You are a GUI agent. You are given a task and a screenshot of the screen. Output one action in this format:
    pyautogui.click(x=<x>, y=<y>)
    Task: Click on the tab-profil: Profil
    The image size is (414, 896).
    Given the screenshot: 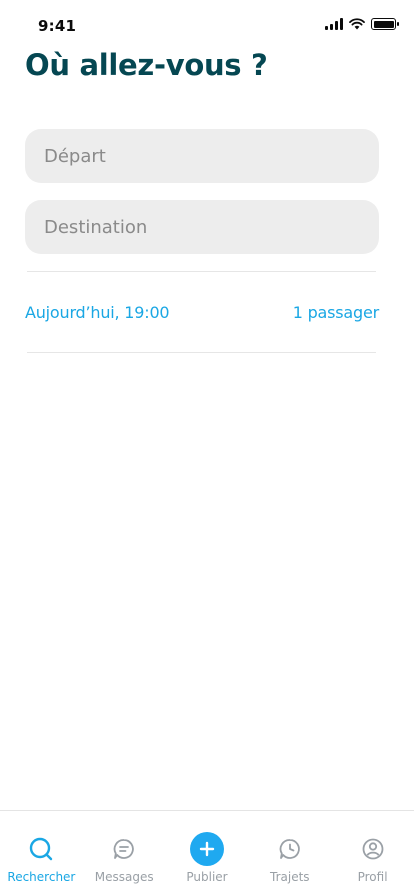 What is the action you would take?
    pyautogui.click(x=372, y=853)
    